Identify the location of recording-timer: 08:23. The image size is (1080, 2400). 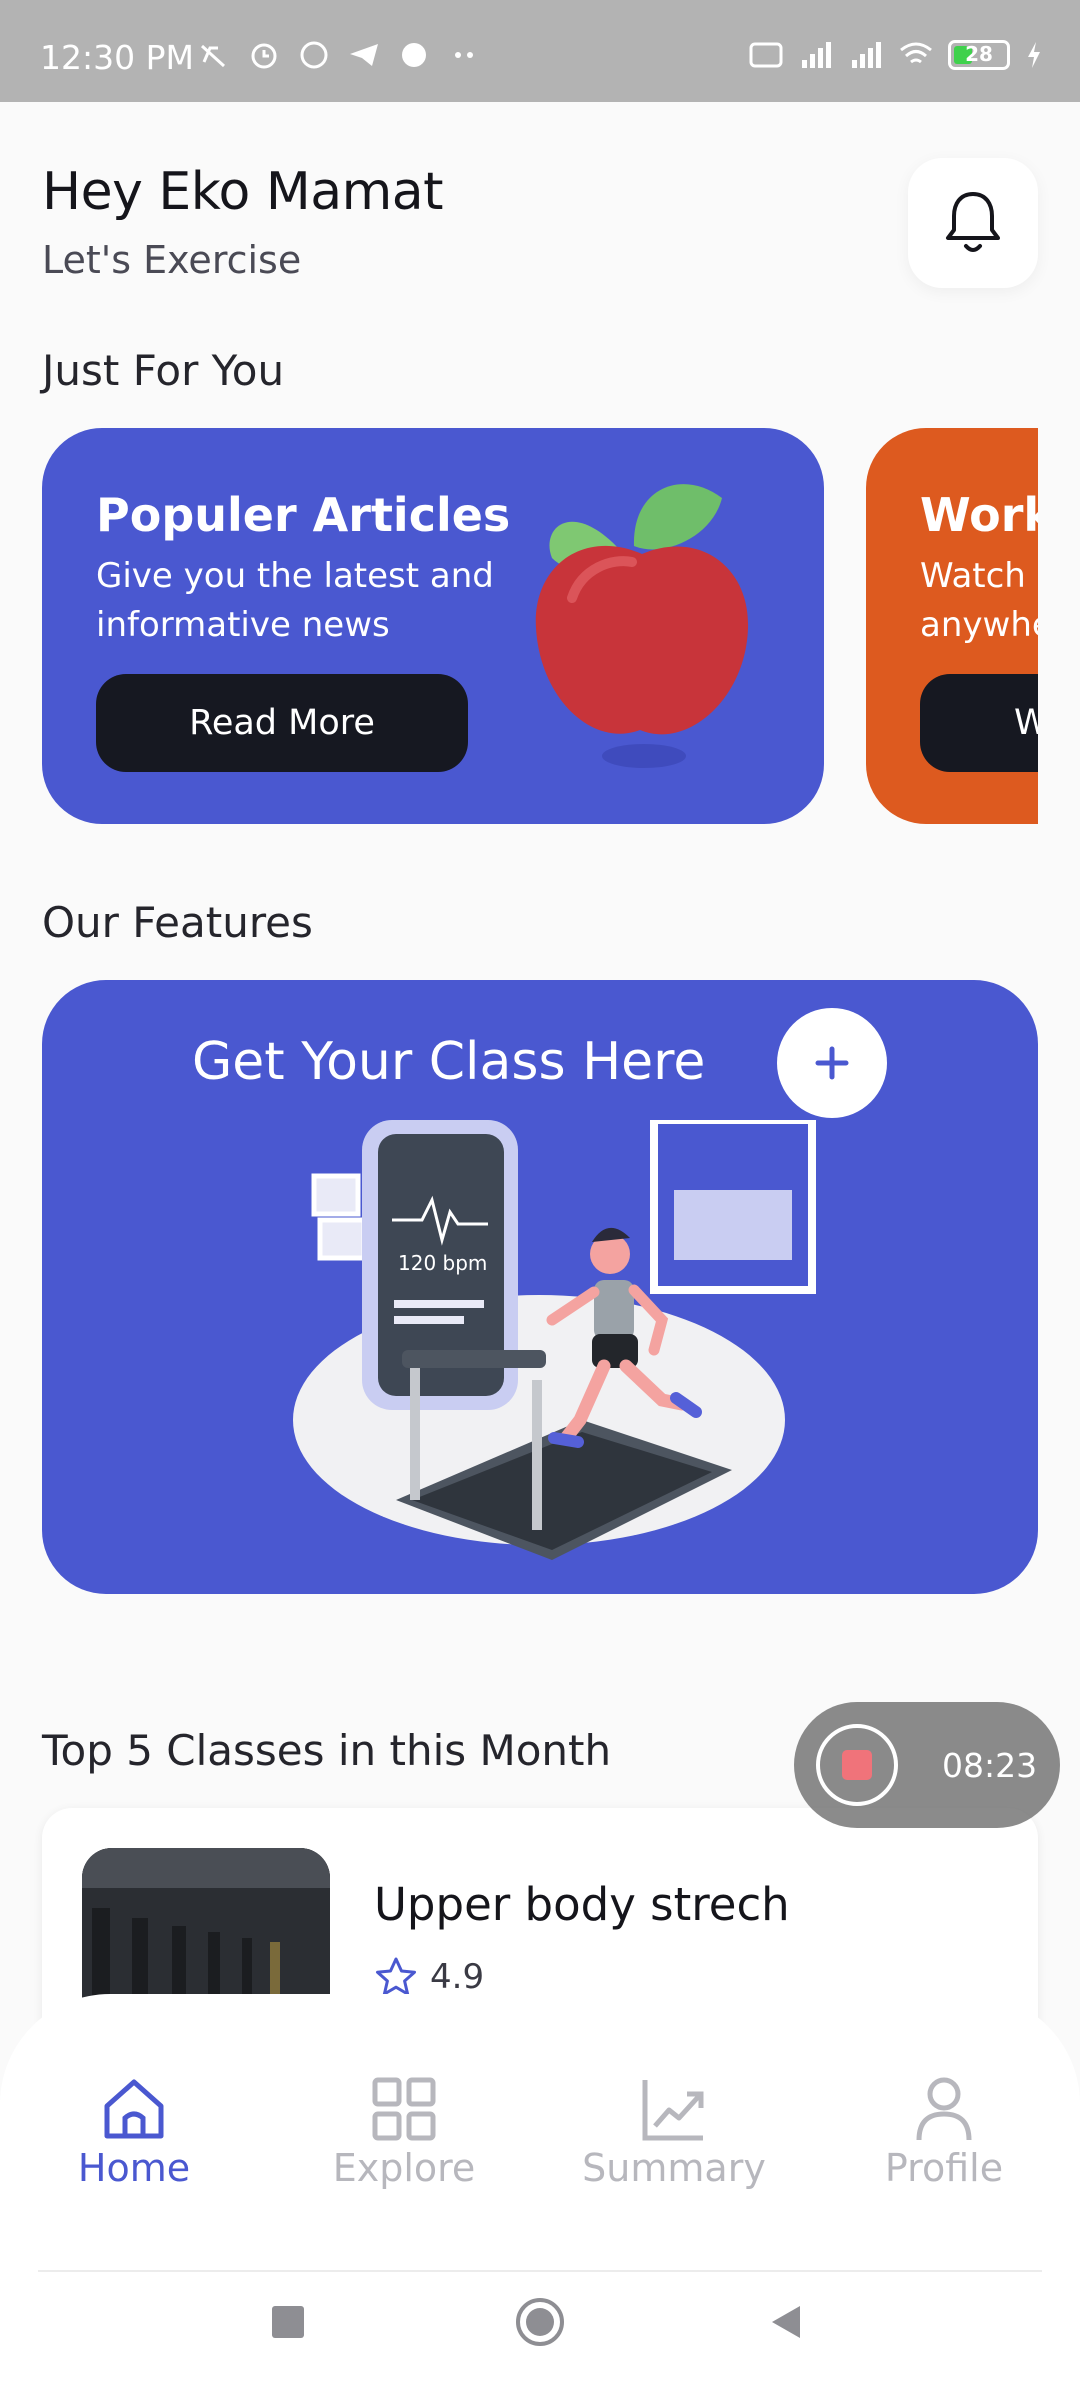
(990, 1765).